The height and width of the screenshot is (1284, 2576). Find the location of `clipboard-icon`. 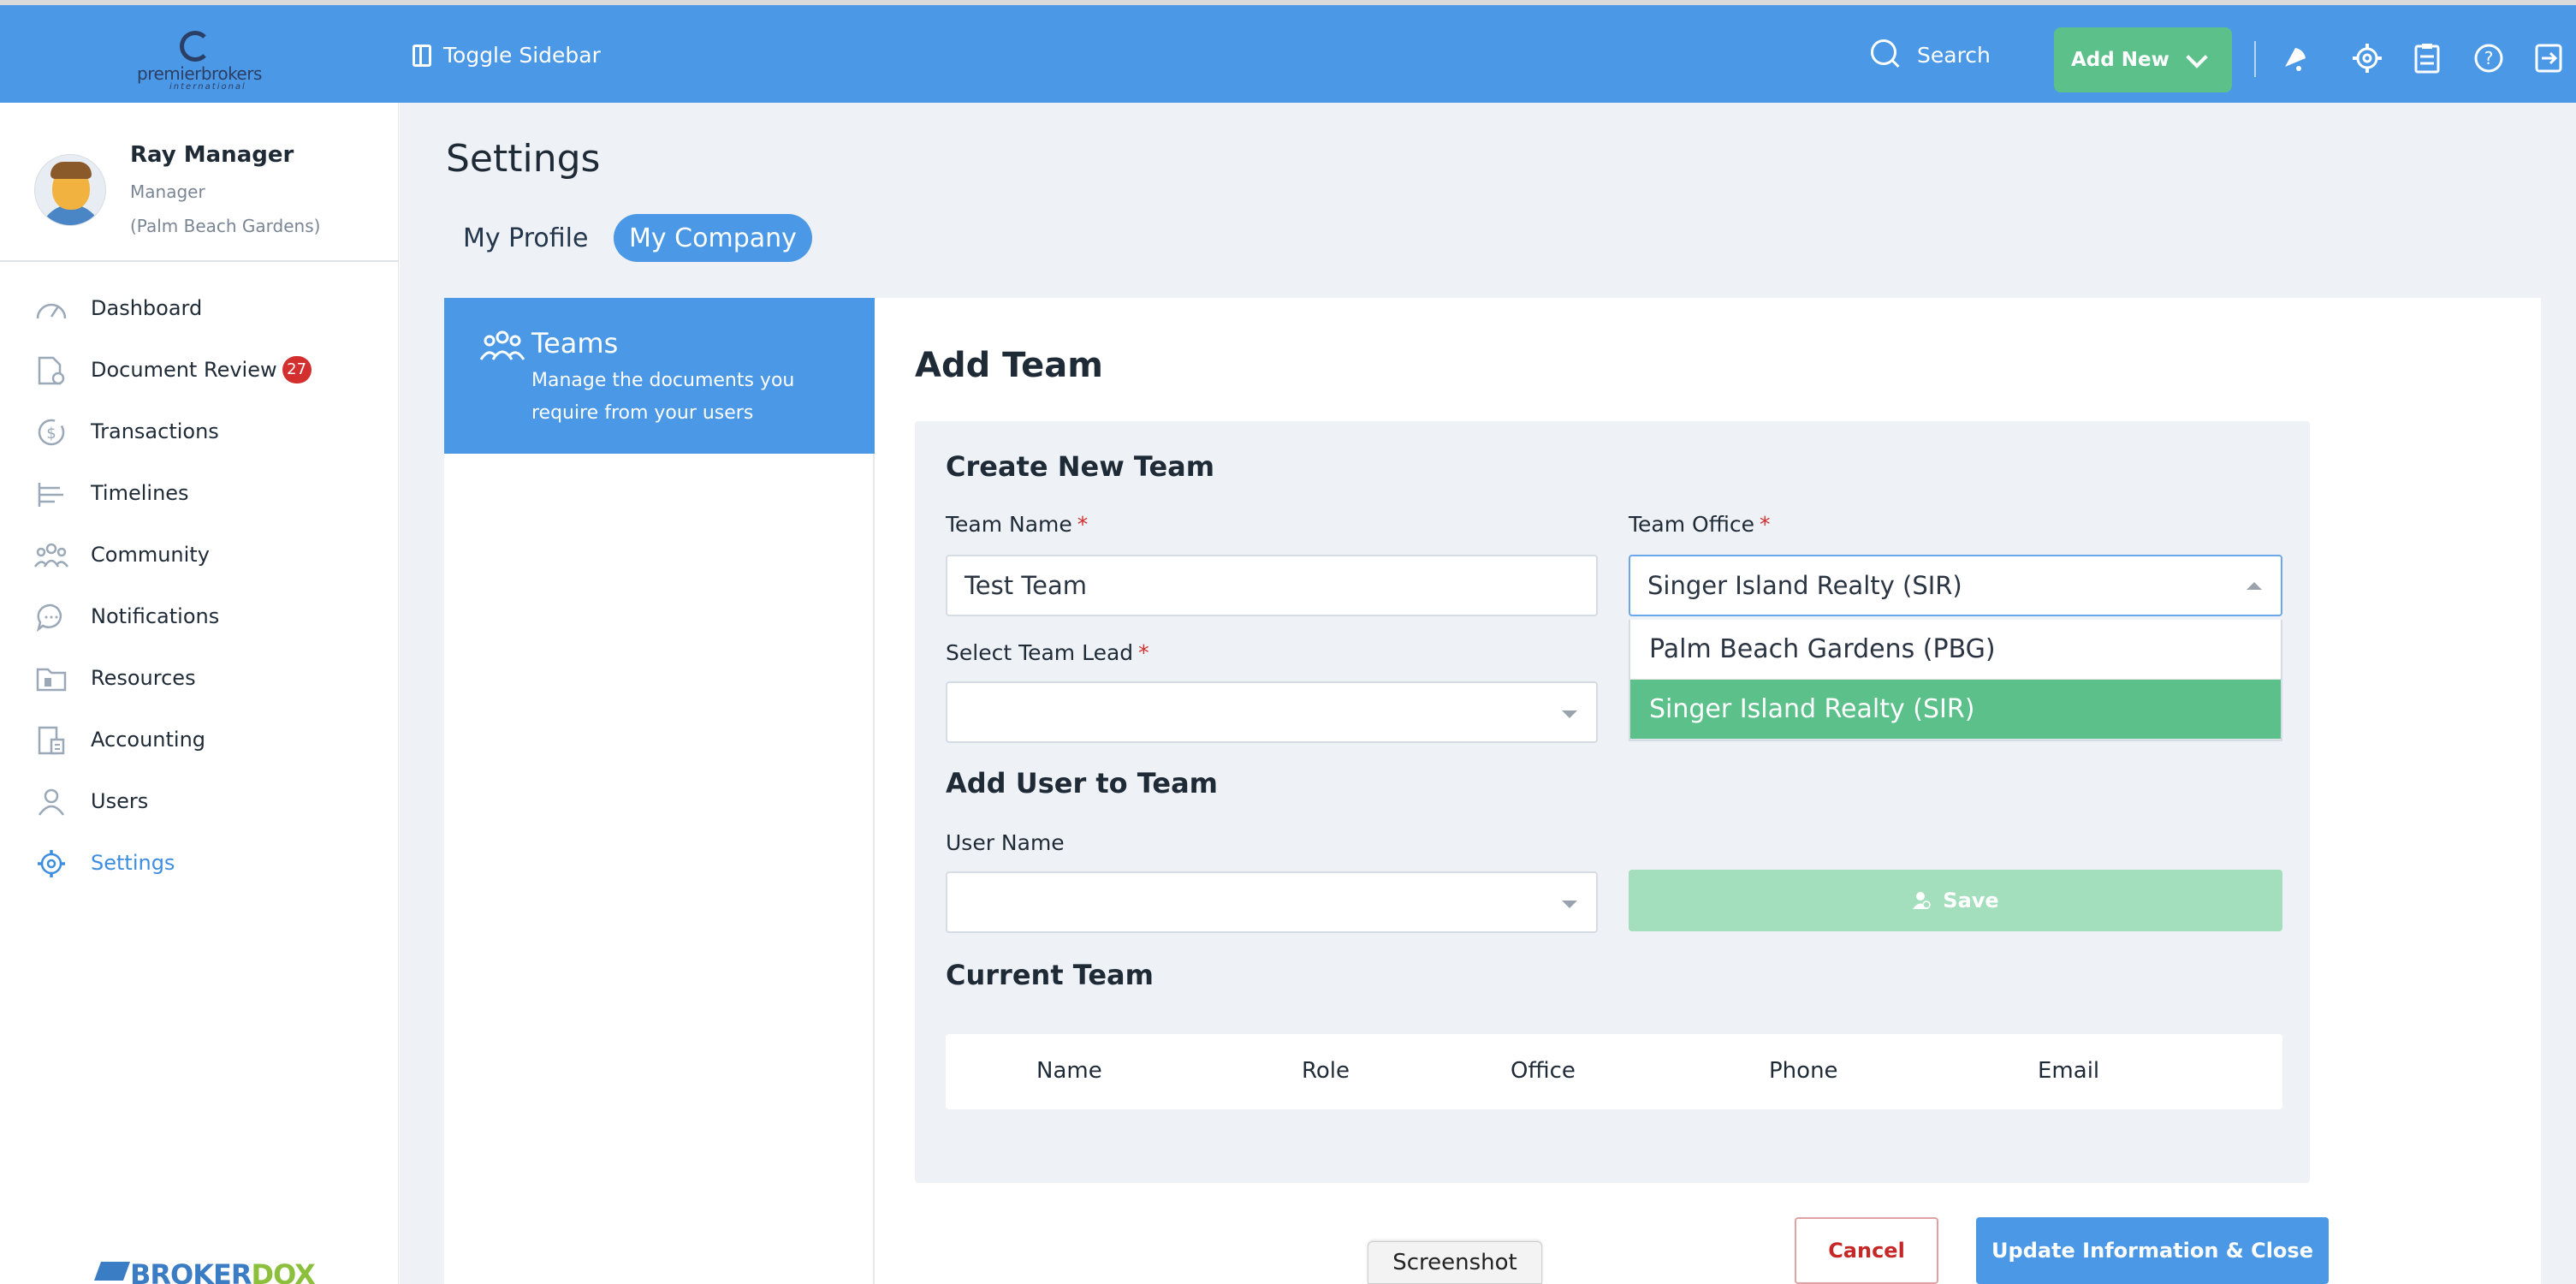

clipboard-icon is located at coordinates (2427, 58).